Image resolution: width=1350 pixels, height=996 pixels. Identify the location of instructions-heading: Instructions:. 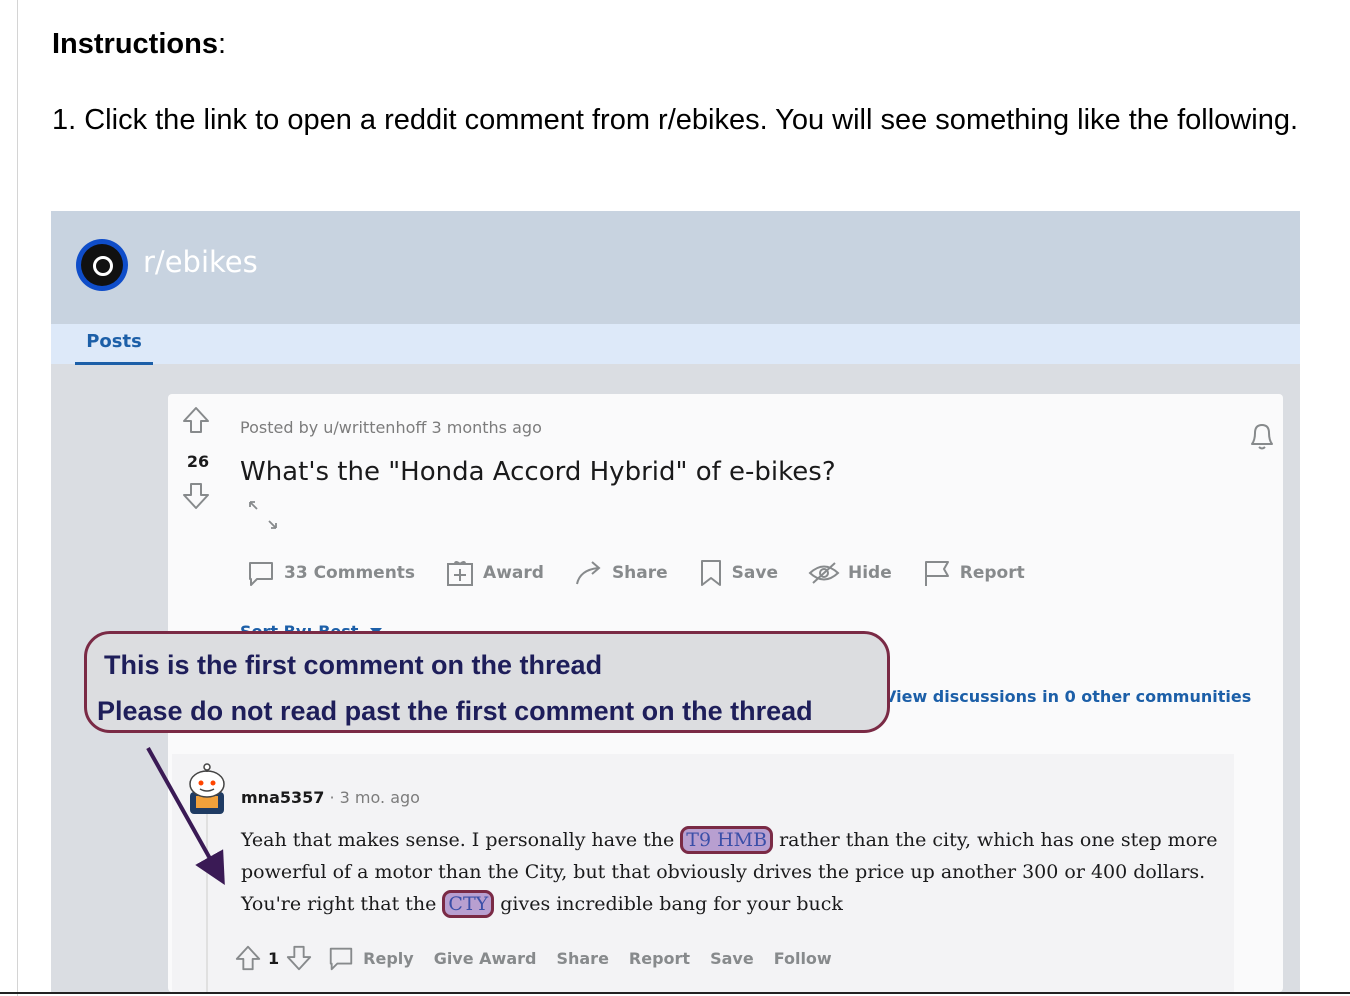
(139, 44).